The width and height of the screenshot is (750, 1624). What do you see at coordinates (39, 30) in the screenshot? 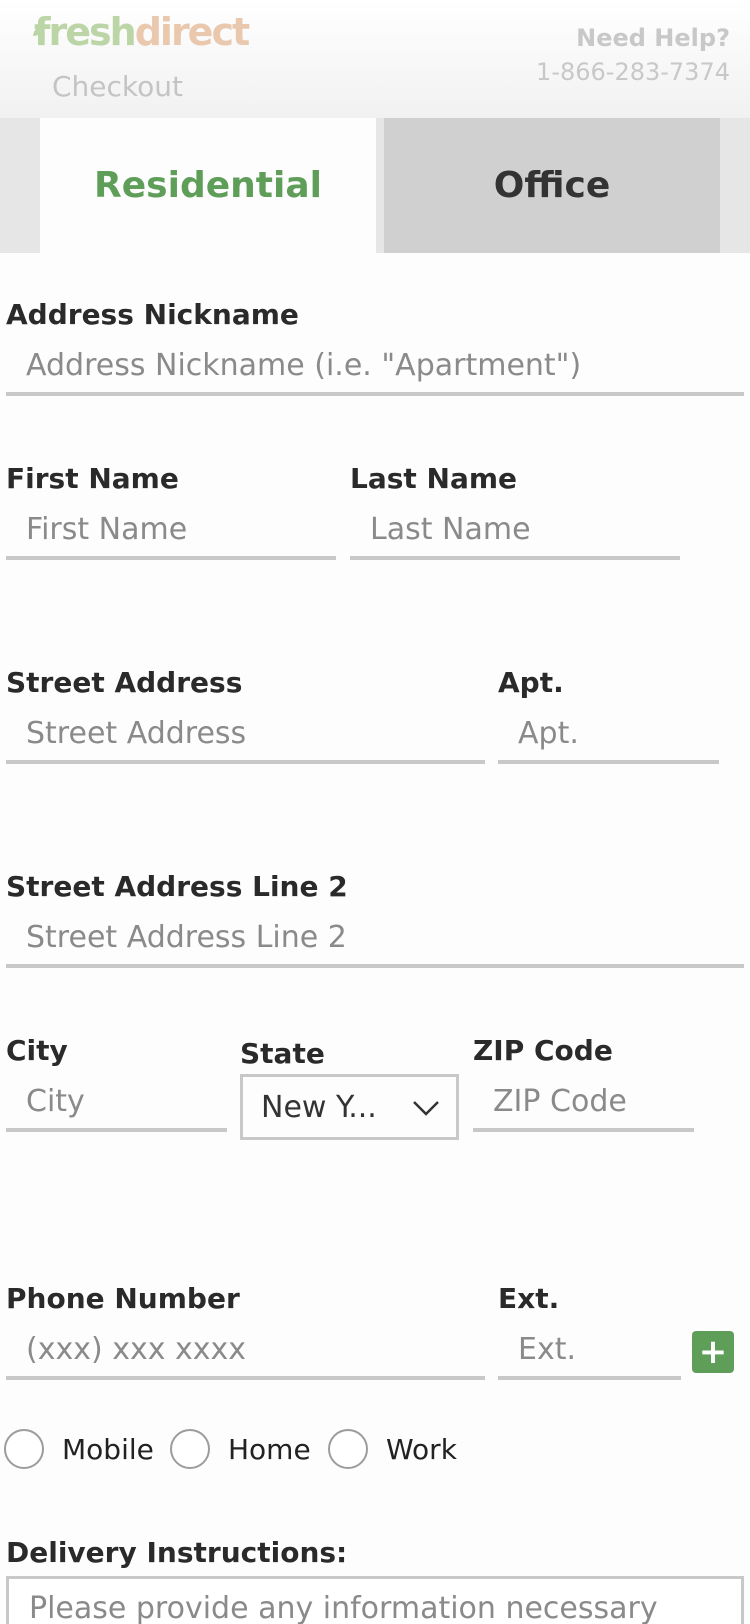
I see `leaf-icon` at bounding box center [39, 30].